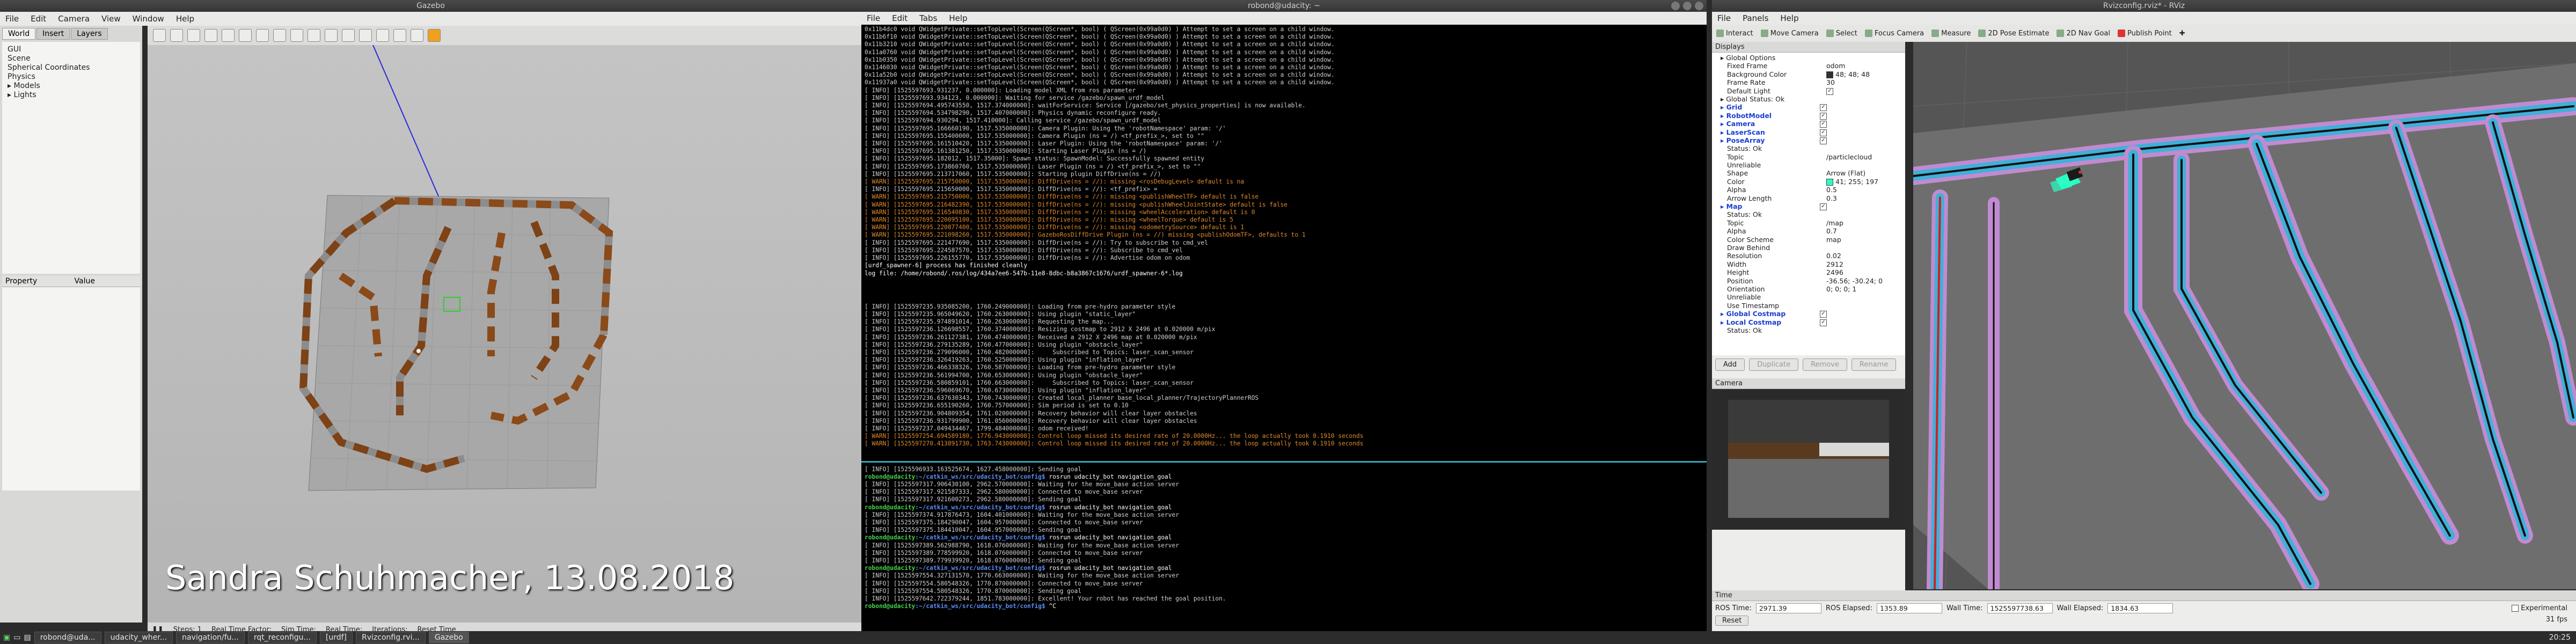 The height and width of the screenshot is (644, 2576). What do you see at coordinates (1734, 34) in the screenshot?
I see `tool-interact: Interact` at bounding box center [1734, 34].